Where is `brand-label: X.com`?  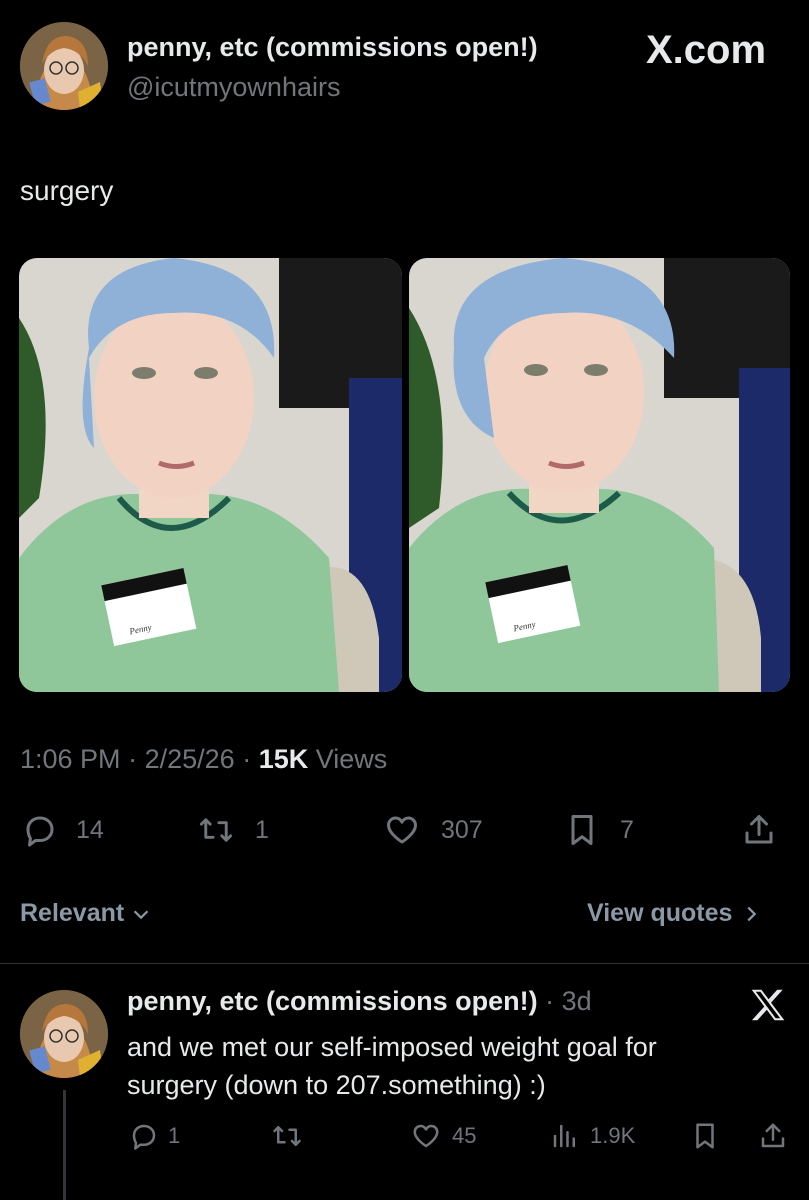 brand-label: X.com is located at coordinates (706, 50).